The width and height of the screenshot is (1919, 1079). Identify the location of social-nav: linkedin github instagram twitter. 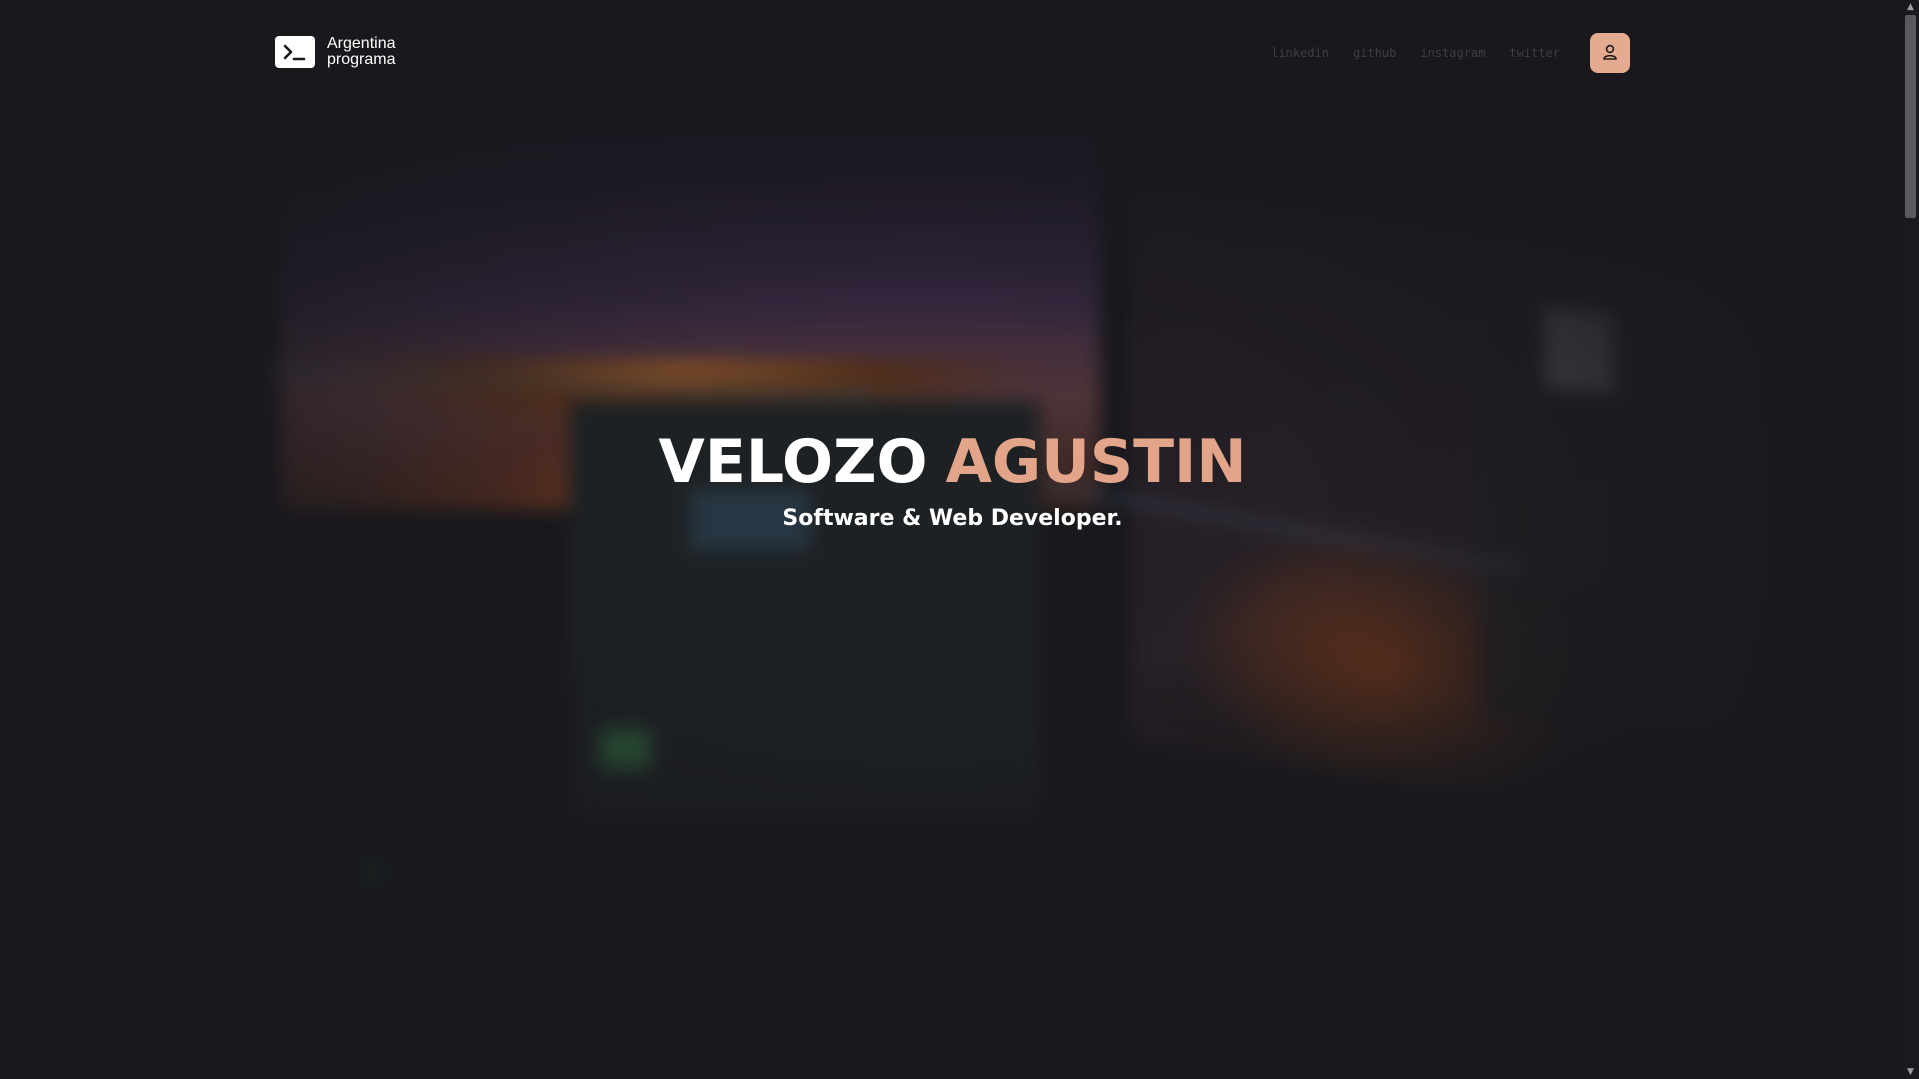
(1415, 53).